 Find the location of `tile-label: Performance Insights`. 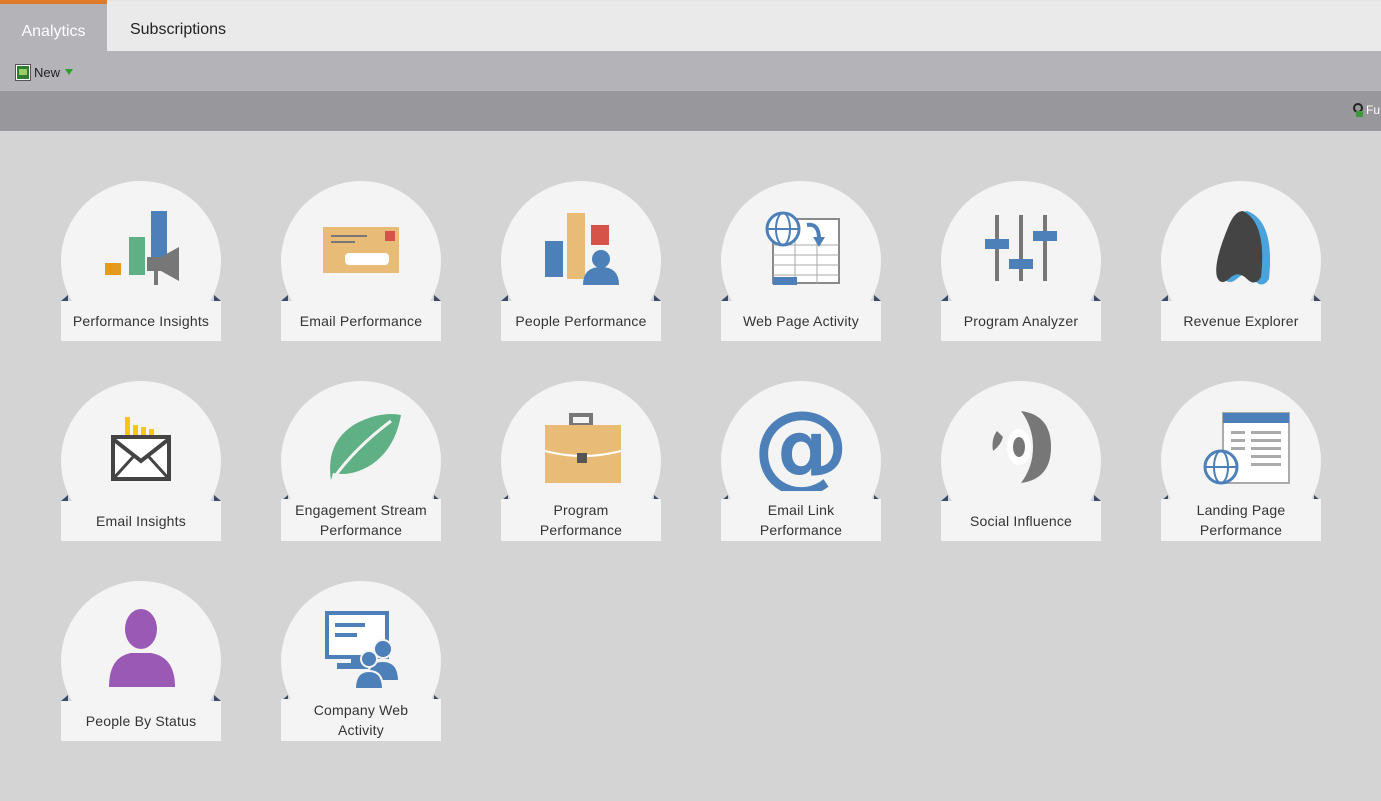

tile-label: Performance Insights is located at coordinates (141, 321).